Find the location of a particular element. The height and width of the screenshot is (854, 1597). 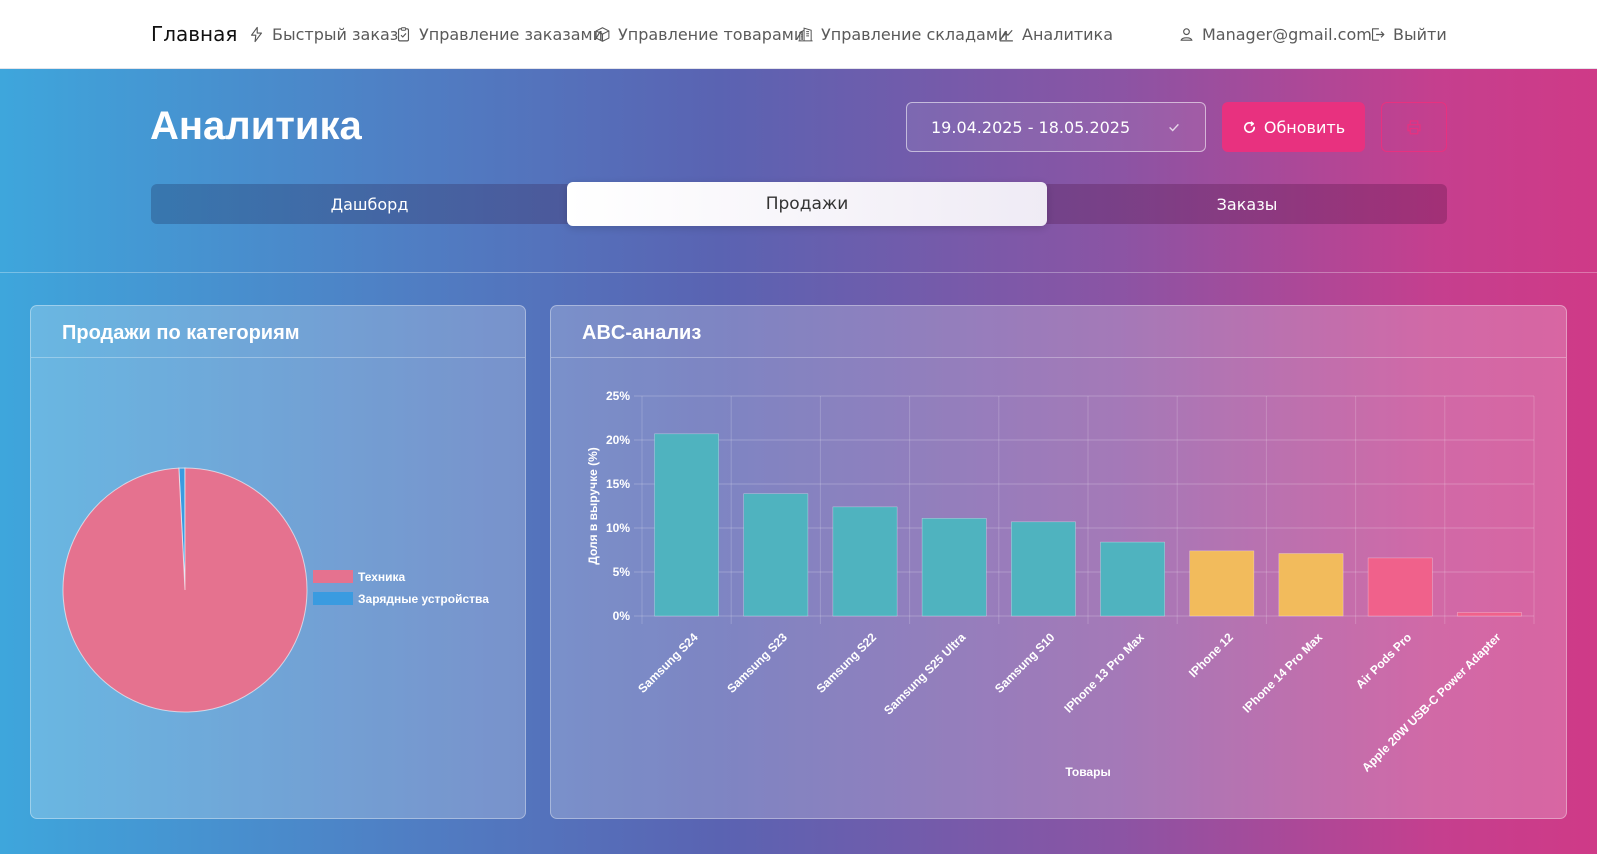

user-email: Manager@gmail.com is located at coordinates (1287, 34).